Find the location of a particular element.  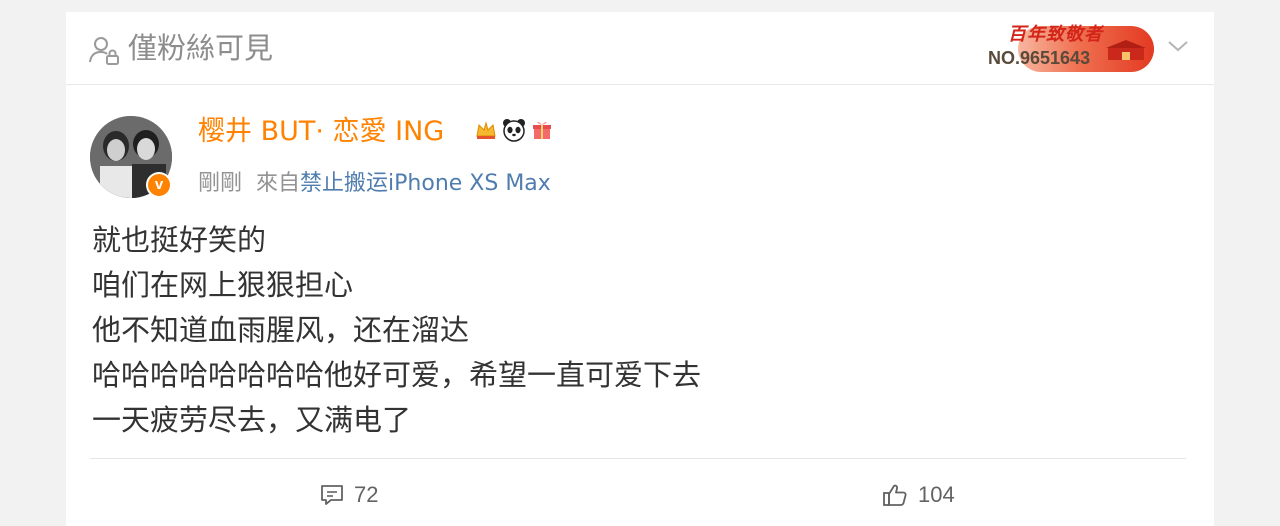

post-line: 哈哈哈哈哈哈哈哈他好可爱，希望一直可爱下去 is located at coordinates (397, 375).